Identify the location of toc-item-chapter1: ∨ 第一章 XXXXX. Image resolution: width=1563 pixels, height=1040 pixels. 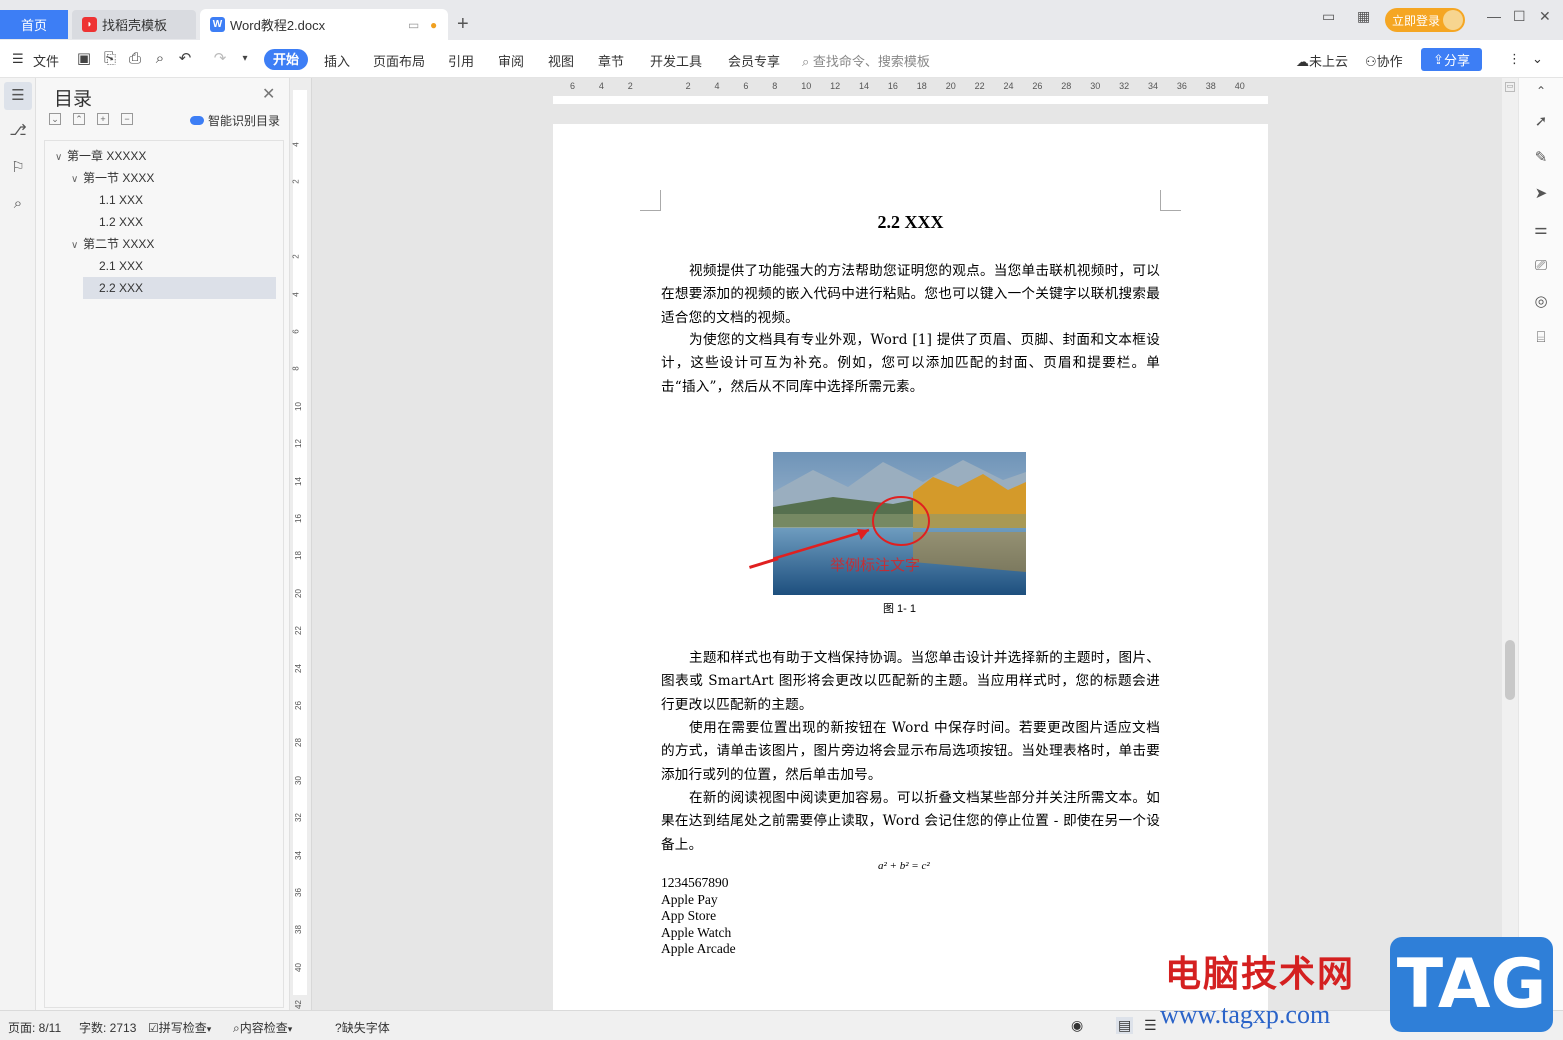
(100, 156).